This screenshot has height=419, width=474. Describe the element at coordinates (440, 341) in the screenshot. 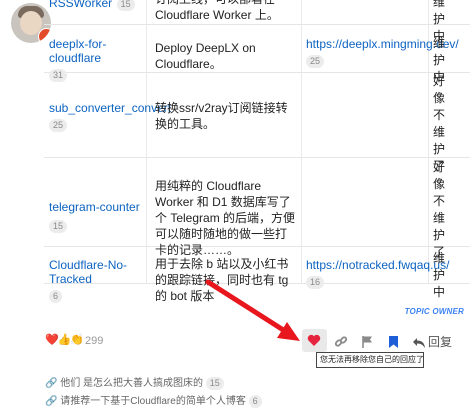

I see `reply-button: 回复` at that location.